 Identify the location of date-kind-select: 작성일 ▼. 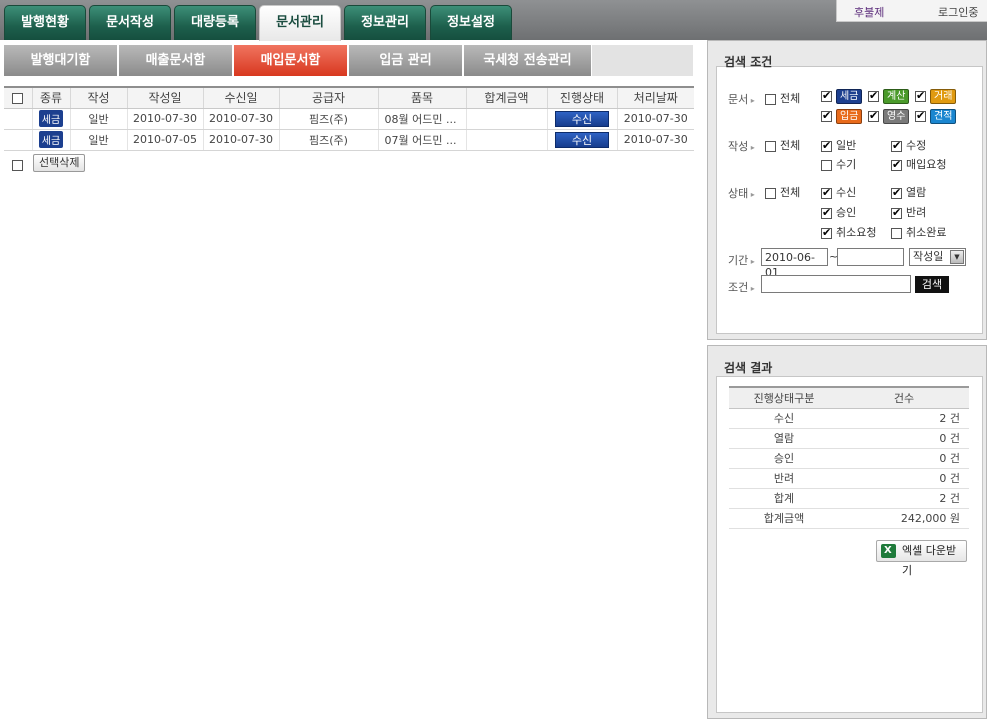
(937, 257).